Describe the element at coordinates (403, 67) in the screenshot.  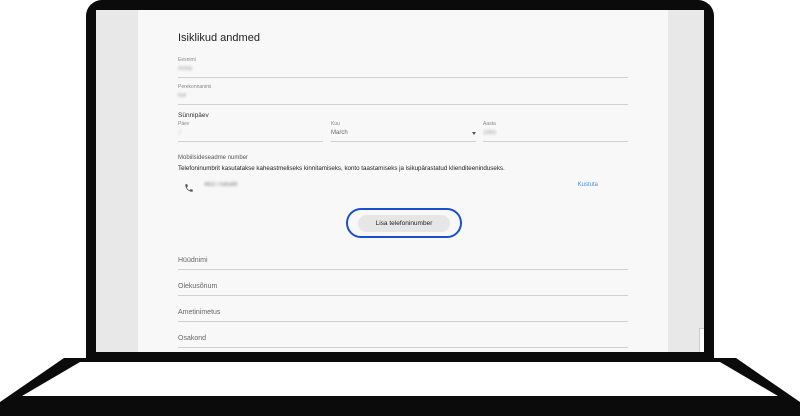
I see `first-name-field: Eesnimi Anna` at that location.